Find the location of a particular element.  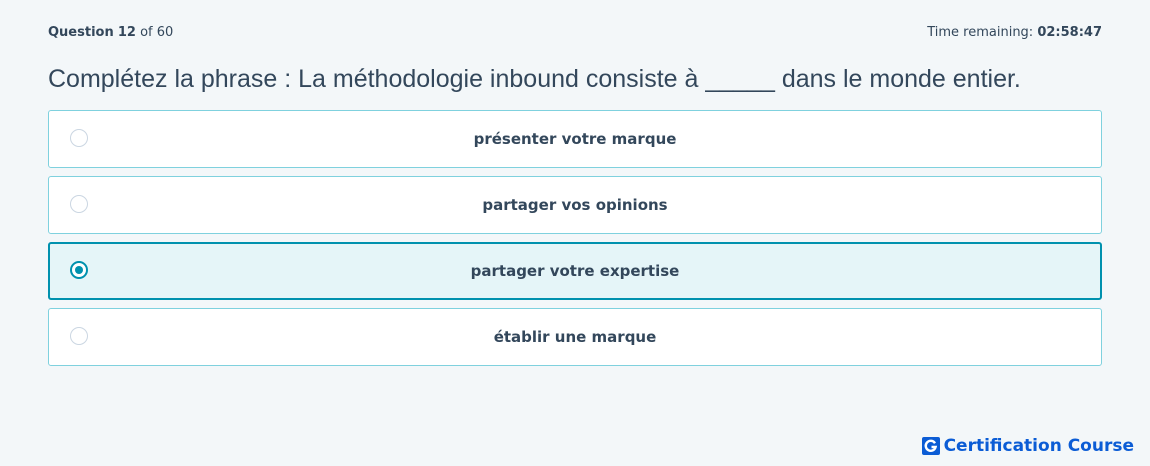

answer-option-label: présenter votre marque is located at coordinates (575, 139).